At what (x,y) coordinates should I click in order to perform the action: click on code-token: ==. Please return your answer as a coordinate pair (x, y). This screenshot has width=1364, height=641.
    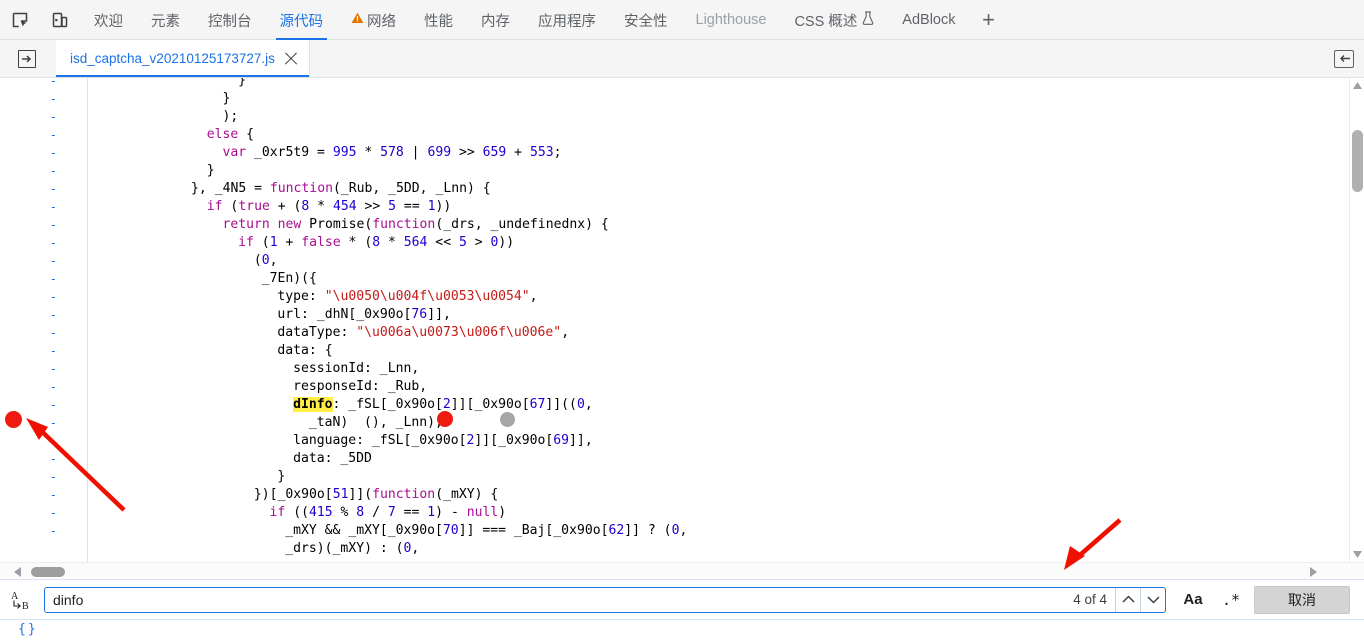
    Looking at the image, I should click on (411, 512).